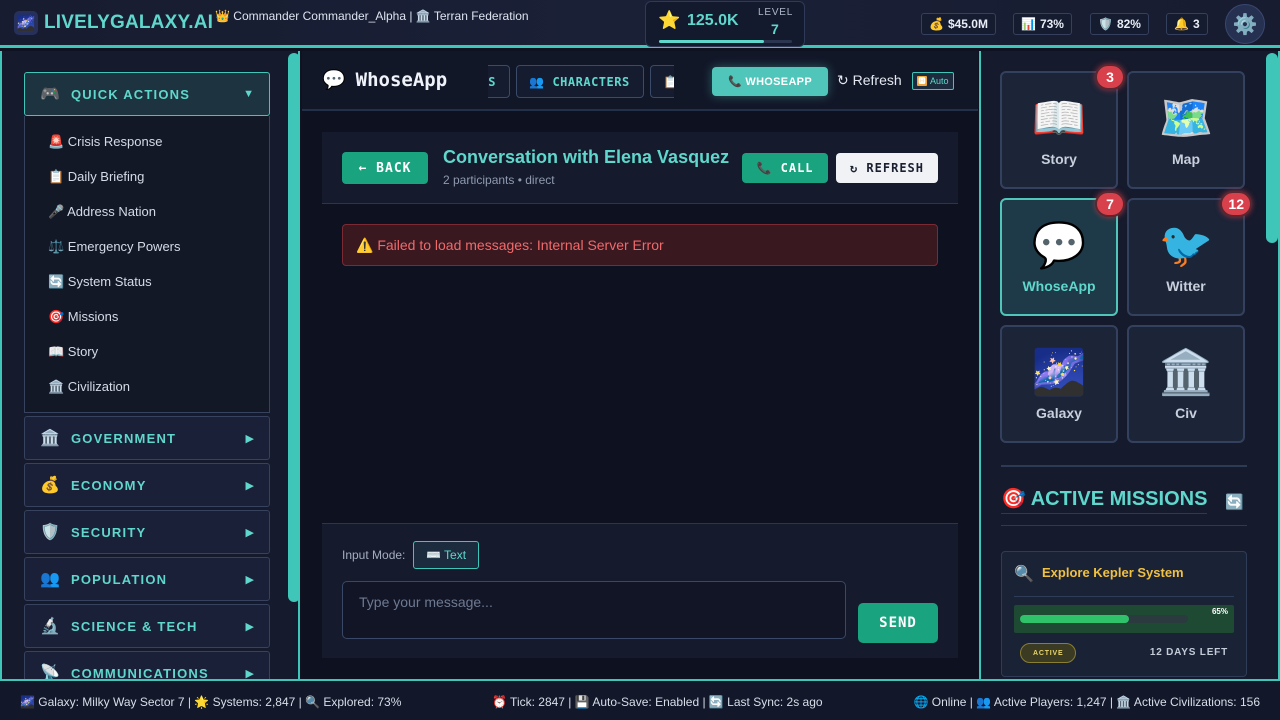  What do you see at coordinates (1128, 24) in the screenshot?
I see `security-value: 82%` at bounding box center [1128, 24].